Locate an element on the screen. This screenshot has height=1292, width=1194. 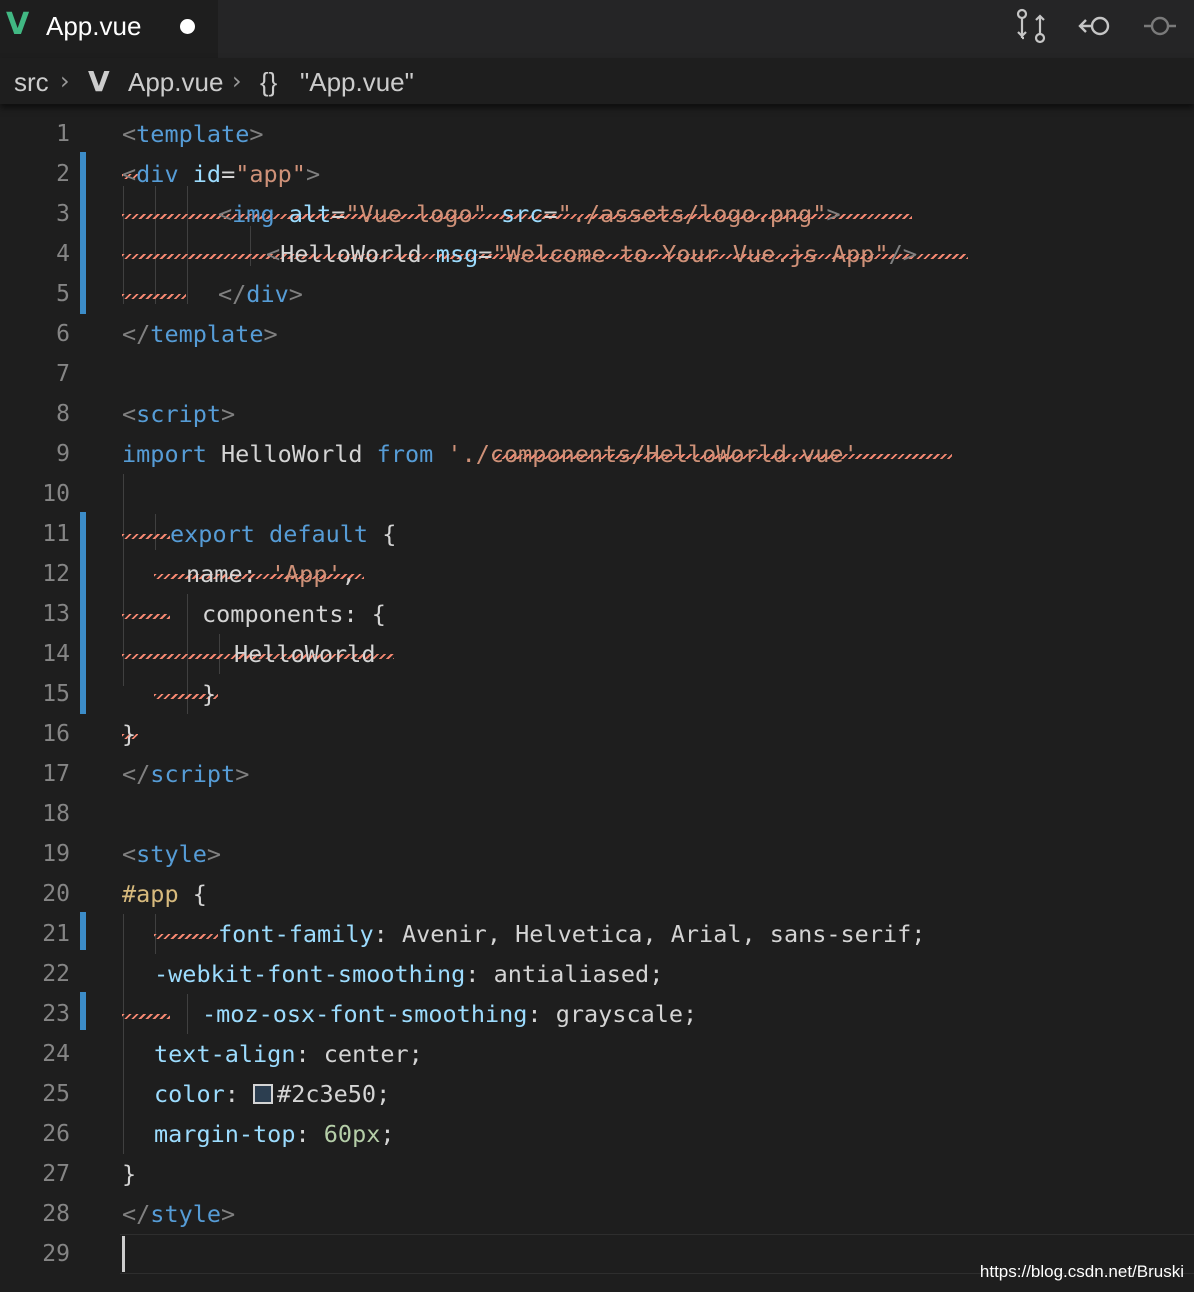
line-number: 12 is located at coordinates (56, 574).